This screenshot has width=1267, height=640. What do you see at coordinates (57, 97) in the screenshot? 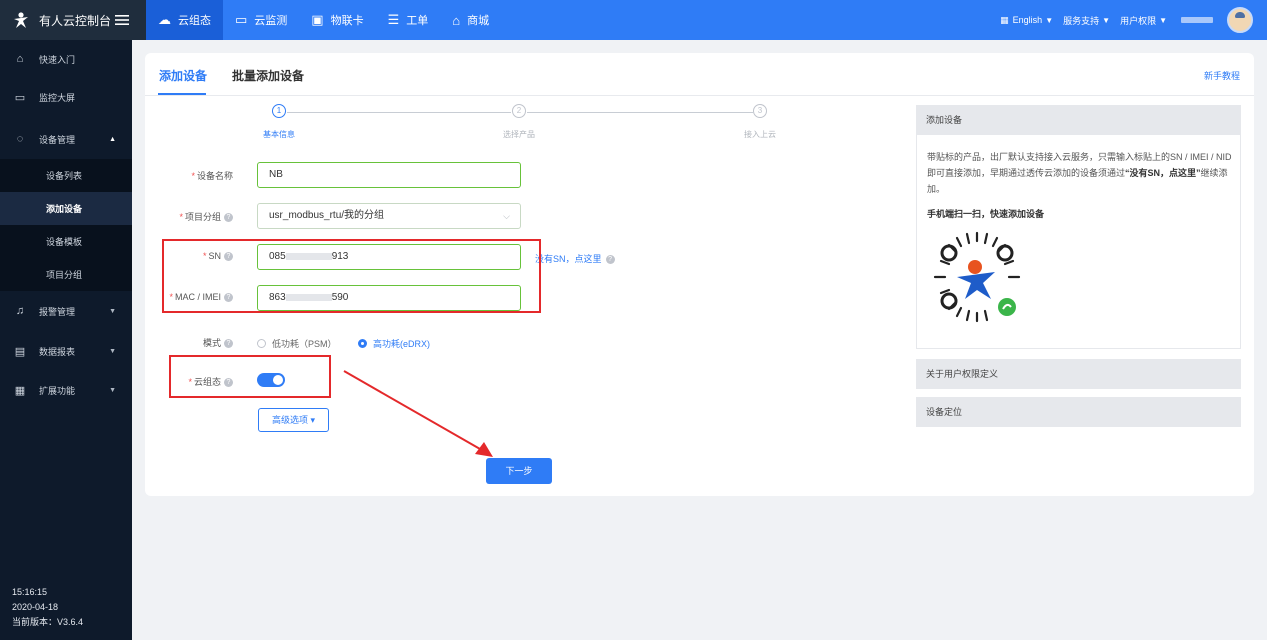
I see `sidebar-item-label: 监控大屏` at bounding box center [57, 97].